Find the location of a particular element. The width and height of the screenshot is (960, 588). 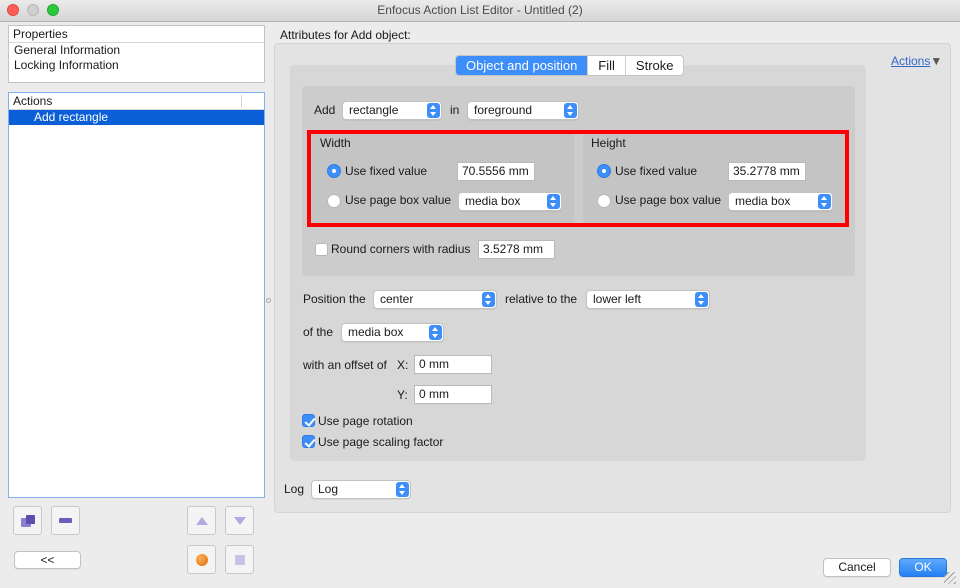

tab-stroke: Stroke is located at coordinates (655, 65).